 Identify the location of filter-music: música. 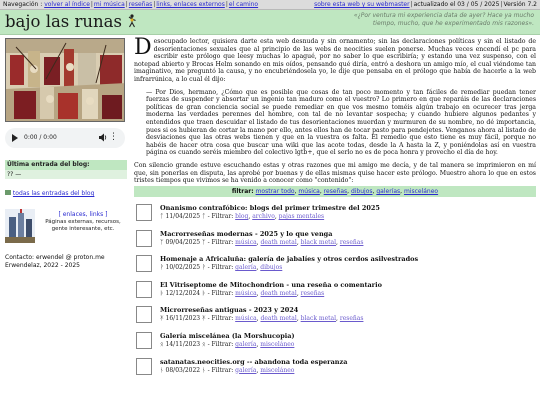
(308, 191).